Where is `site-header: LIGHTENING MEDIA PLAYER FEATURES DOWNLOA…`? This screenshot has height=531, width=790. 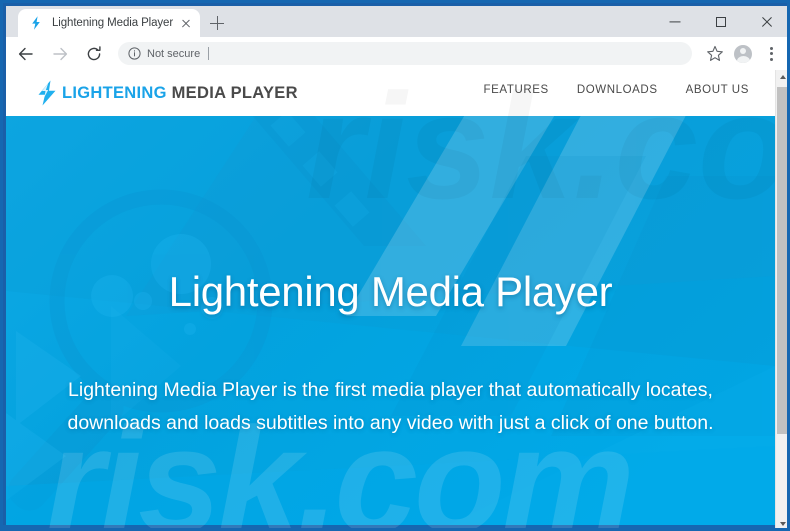
site-header: LIGHTENING MEDIA PLAYER FEATURES DOWNLOA… is located at coordinates (390, 93).